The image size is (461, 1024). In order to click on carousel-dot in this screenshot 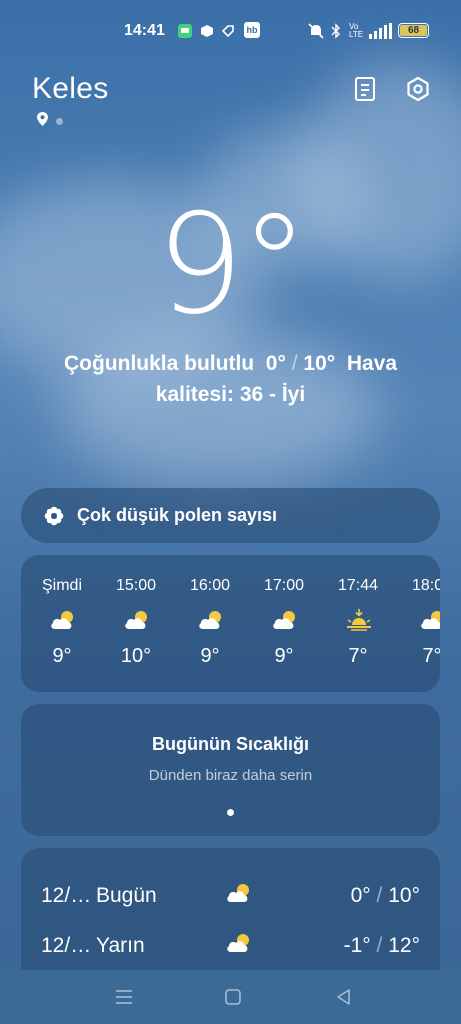, I will do `click(230, 812)`.